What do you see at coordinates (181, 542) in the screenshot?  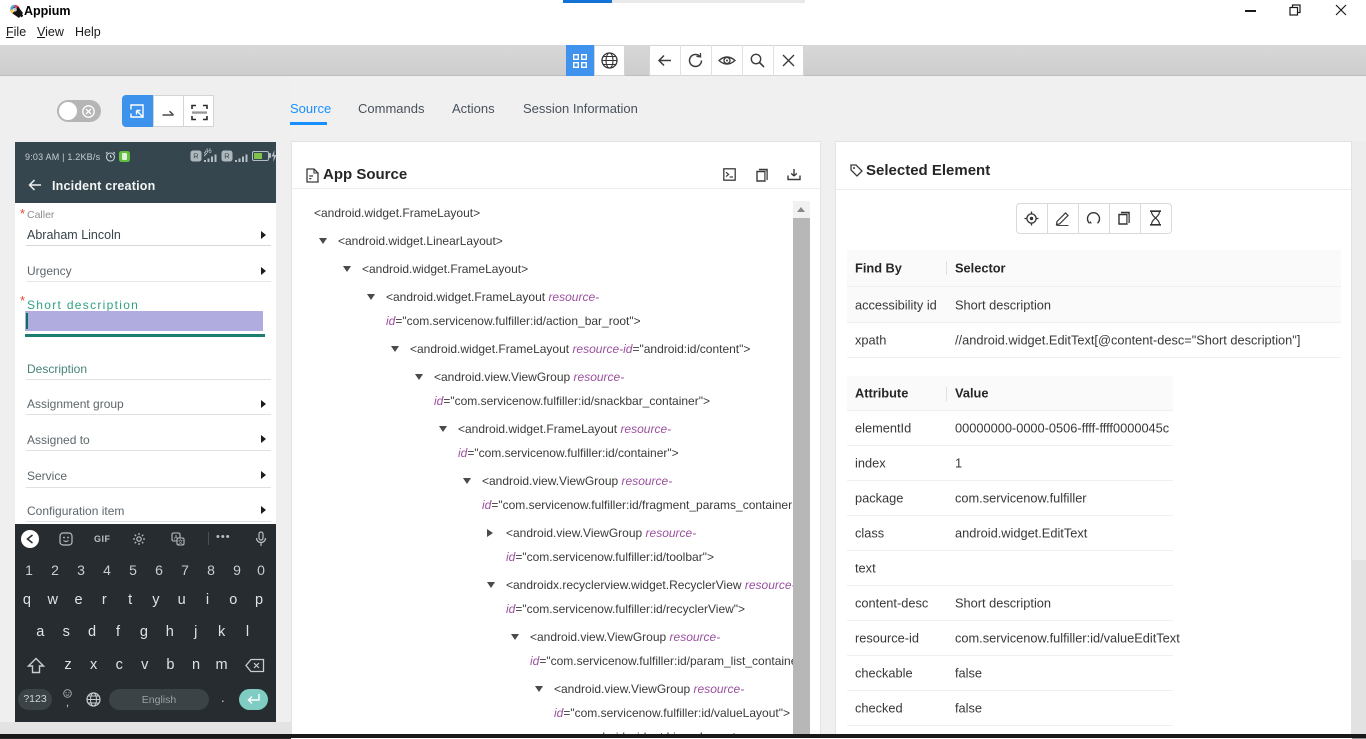 I see `svg-text: 文` at bounding box center [181, 542].